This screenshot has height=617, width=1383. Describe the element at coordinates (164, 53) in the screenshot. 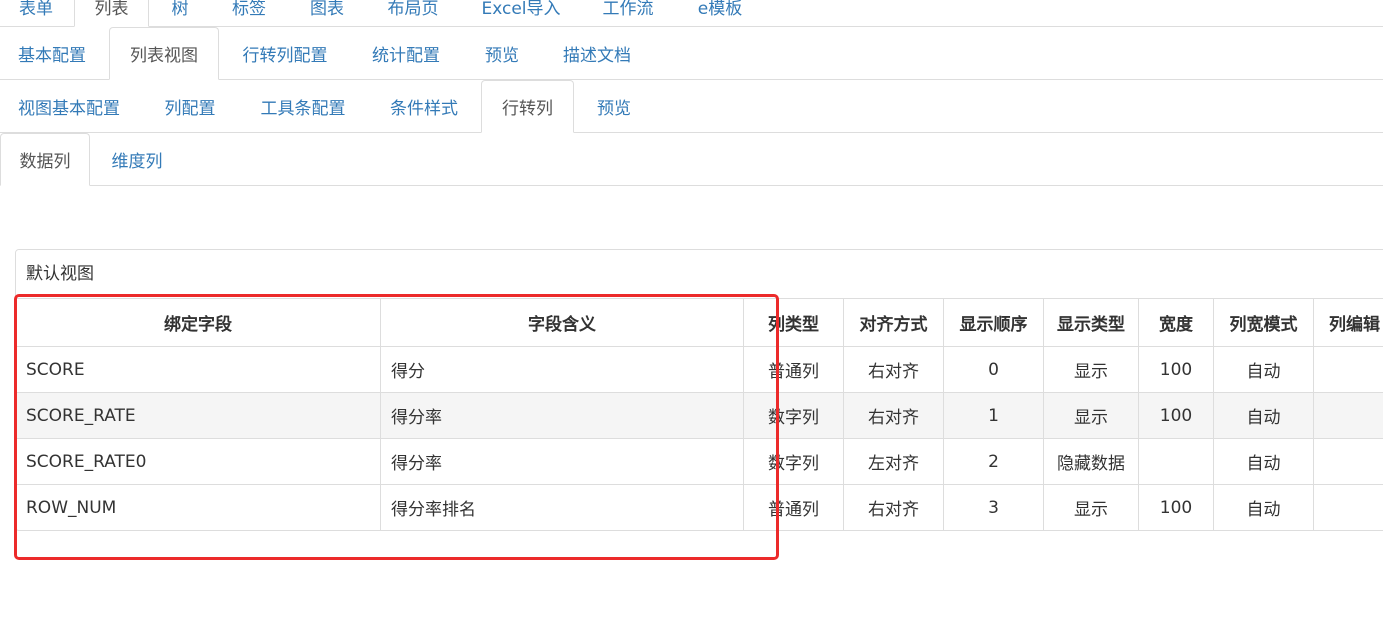

I see `tab-list-view: 列表视图` at that location.